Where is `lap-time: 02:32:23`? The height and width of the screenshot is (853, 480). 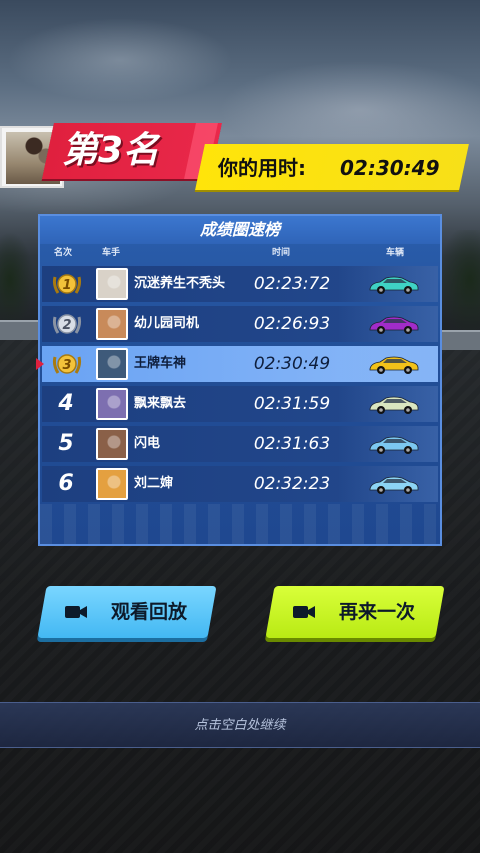 lap-time: 02:32:23 is located at coordinates (292, 484).